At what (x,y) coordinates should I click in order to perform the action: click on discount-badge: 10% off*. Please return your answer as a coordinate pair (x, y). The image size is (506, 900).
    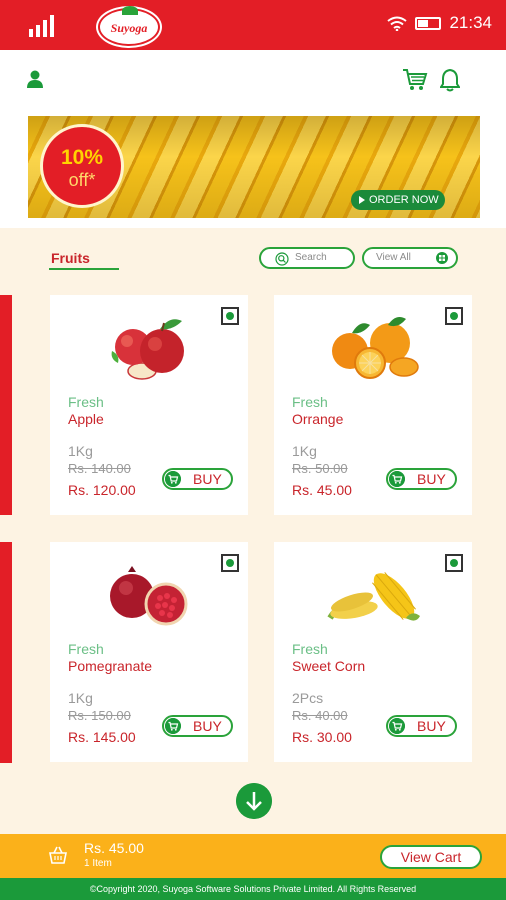
    Looking at the image, I should click on (82, 166).